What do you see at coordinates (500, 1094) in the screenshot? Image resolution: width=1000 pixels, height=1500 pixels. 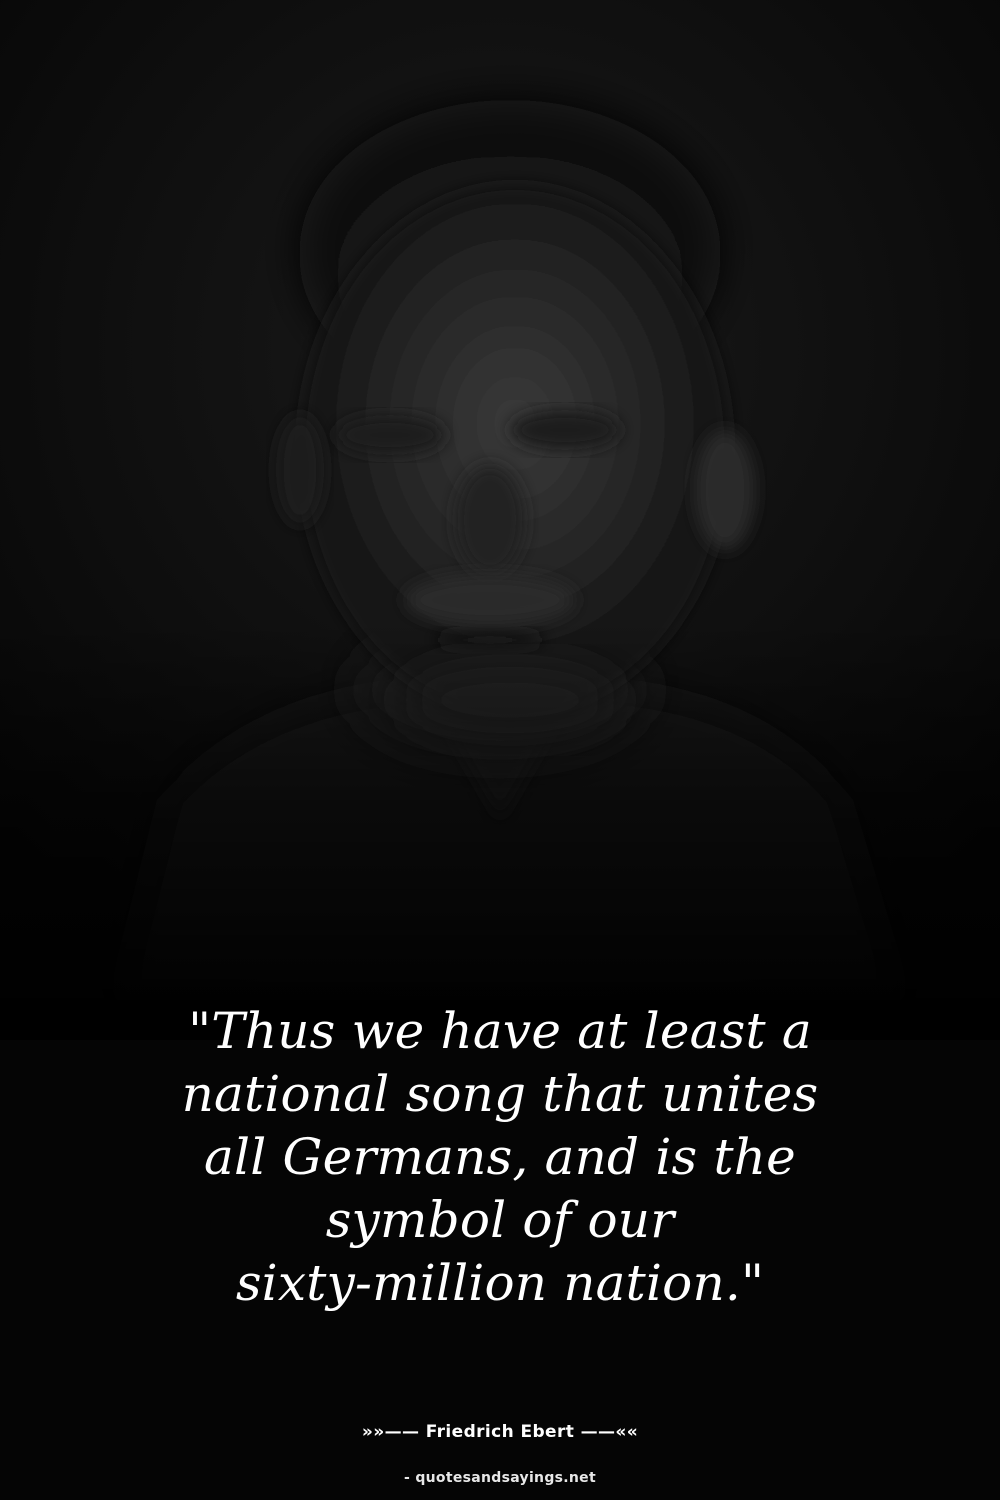 I see `quote-line: national song that unites` at bounding box center [500, 1094].